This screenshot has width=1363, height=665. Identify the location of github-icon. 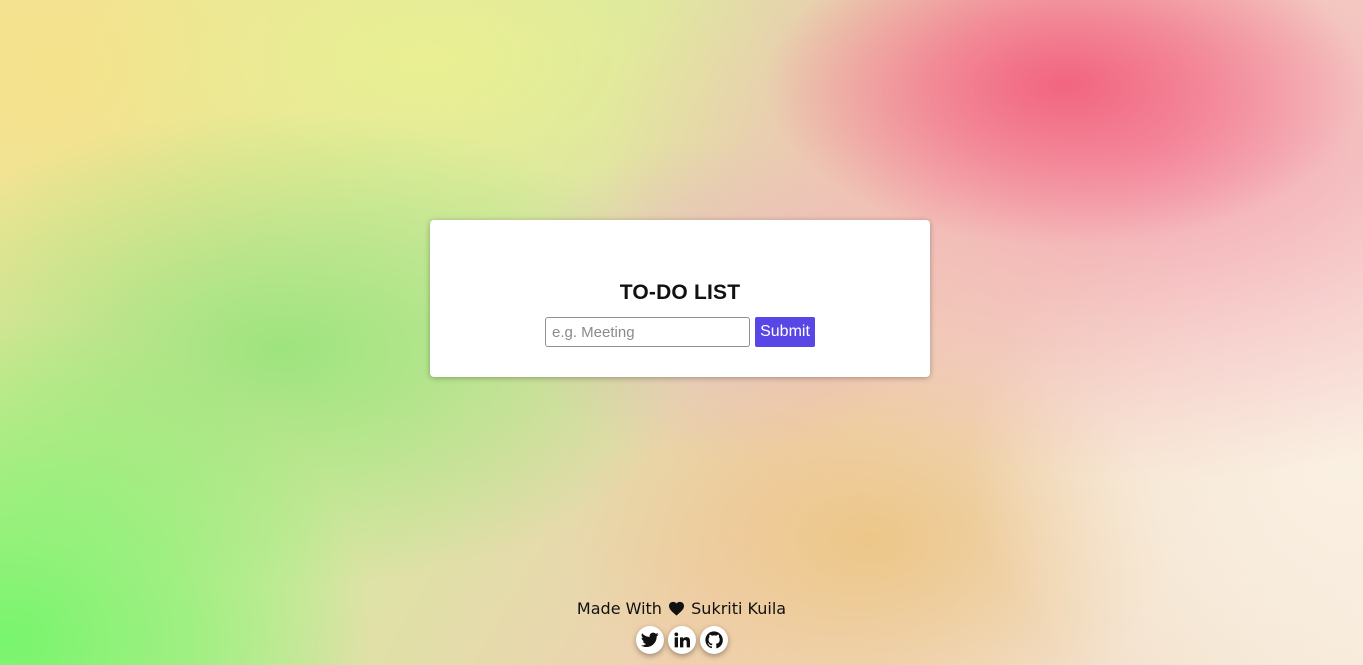
(713, 640).